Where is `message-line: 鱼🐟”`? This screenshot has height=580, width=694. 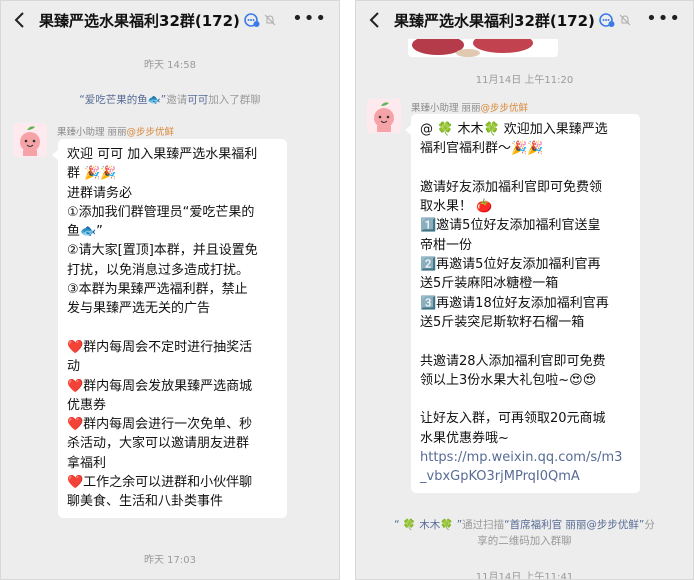 message-line: 鱼🐟” is located at coordinates (85, 232).